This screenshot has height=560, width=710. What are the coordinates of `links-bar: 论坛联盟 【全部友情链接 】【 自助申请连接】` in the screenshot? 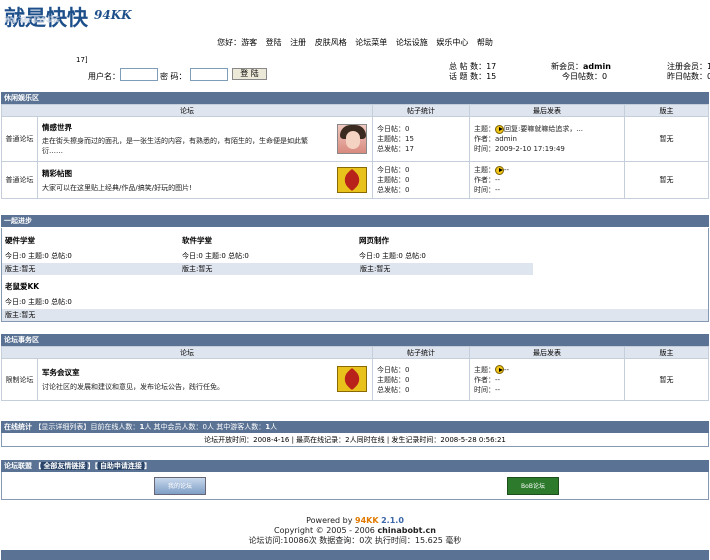 It's located at (355, 466).